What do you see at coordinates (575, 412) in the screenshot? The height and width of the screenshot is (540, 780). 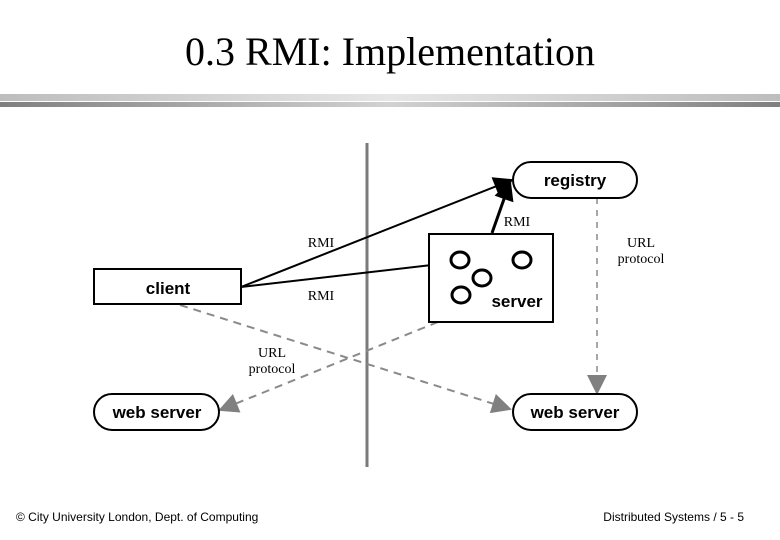 I see `web-server-right-label: web server` at bounding box center [575, 412].